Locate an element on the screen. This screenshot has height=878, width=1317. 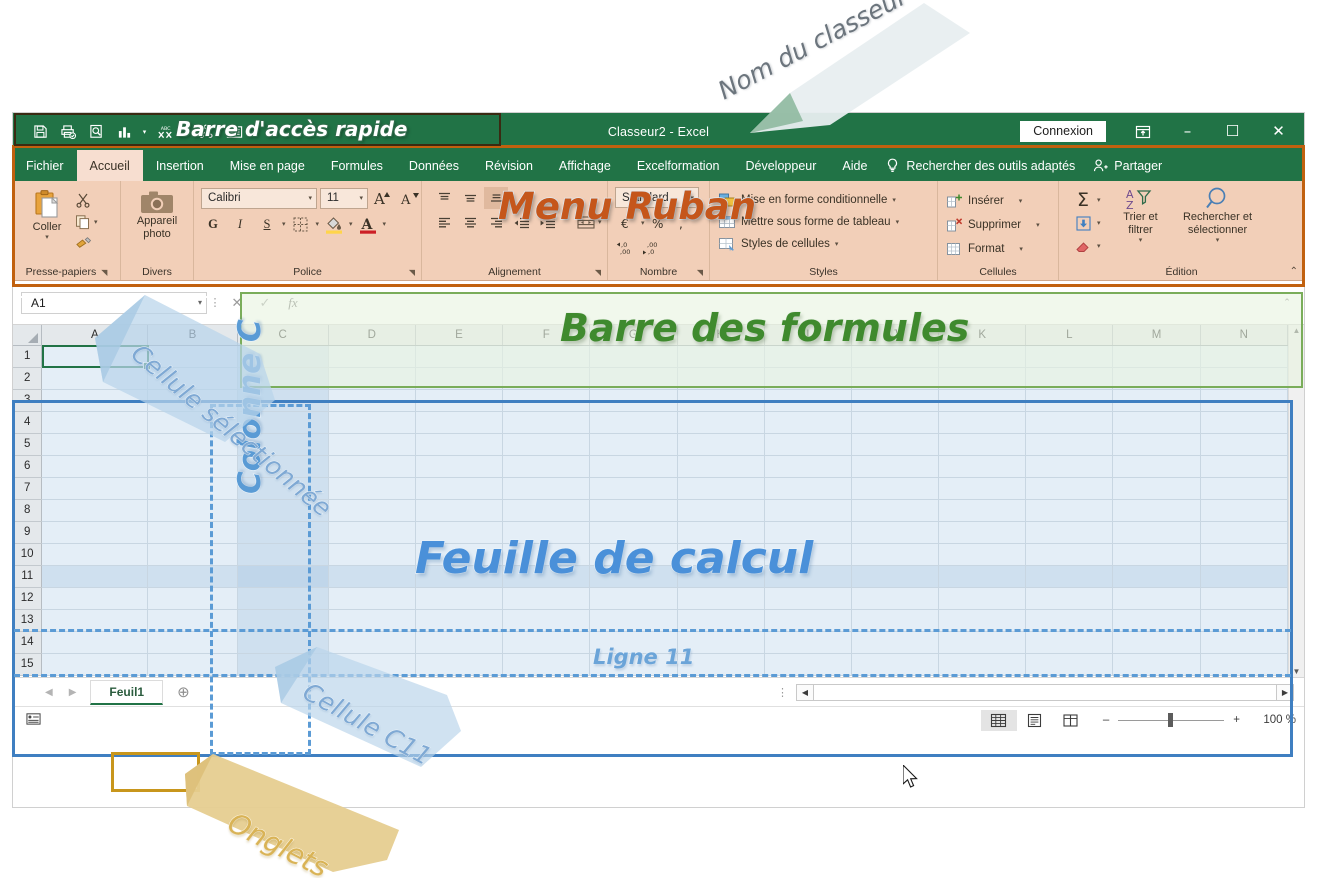
cell-H11 is located at coordinates (721, 576).